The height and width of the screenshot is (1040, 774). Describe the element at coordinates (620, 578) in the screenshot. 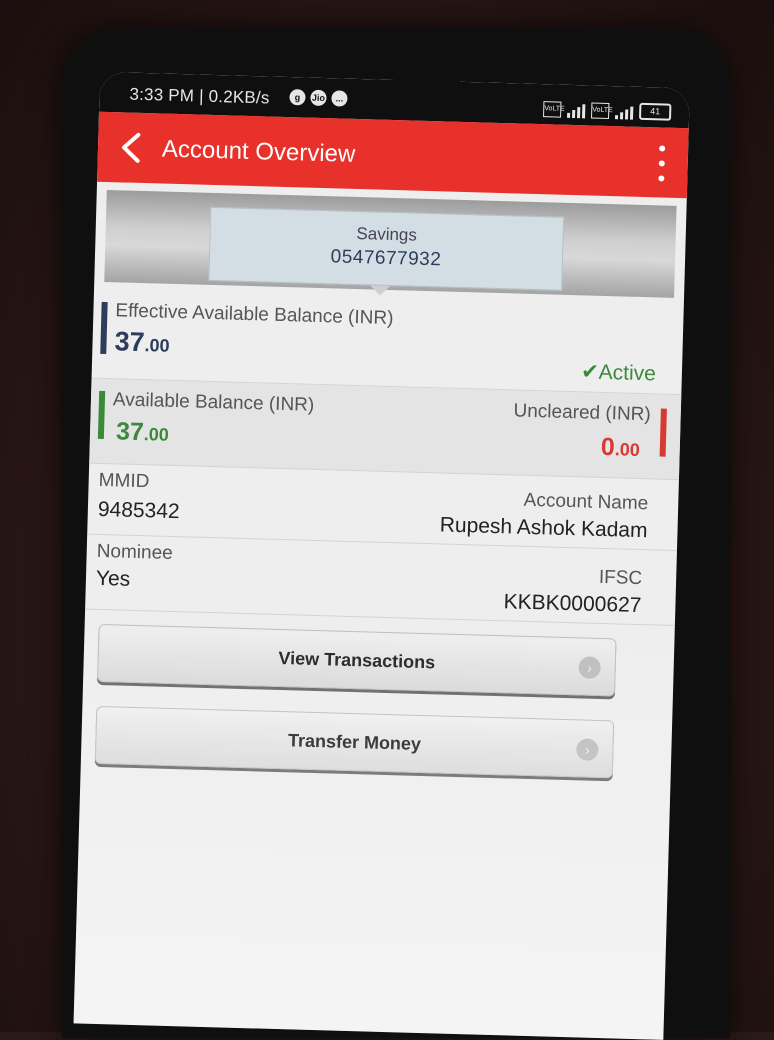

I see `ifsc-label: IFSC` at that location.